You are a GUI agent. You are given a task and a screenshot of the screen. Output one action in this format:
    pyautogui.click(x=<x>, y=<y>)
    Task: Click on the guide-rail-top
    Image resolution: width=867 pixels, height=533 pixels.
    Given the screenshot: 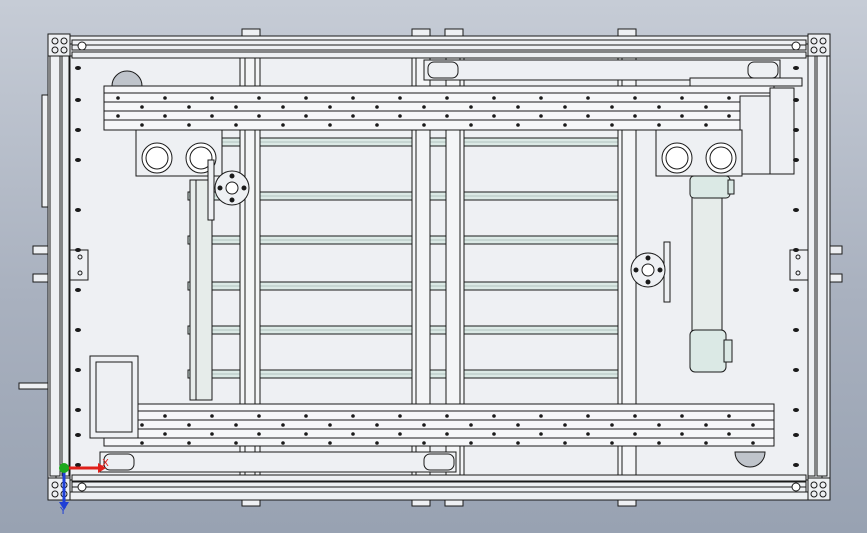 What is the action you would take?
    pyautogui.click(x=439, y=108)
    